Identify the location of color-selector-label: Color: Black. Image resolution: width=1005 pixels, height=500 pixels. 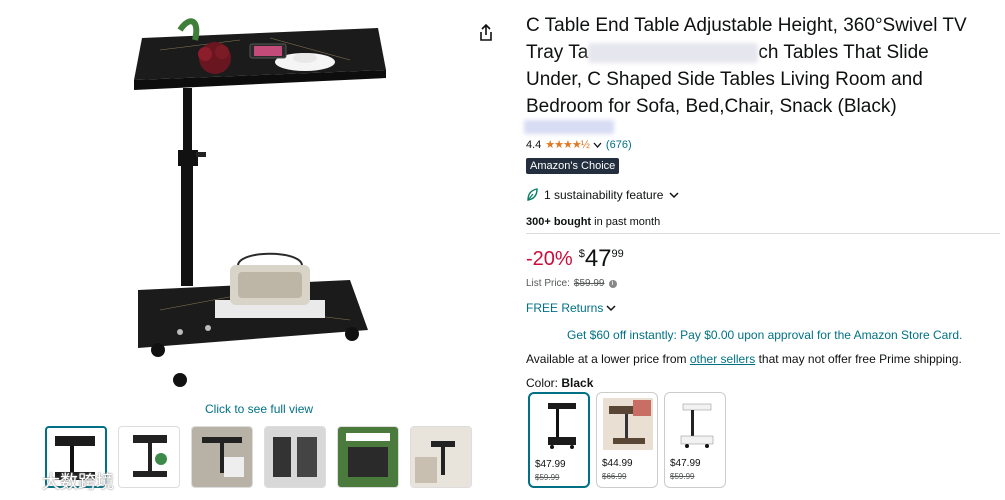
(560, 383).